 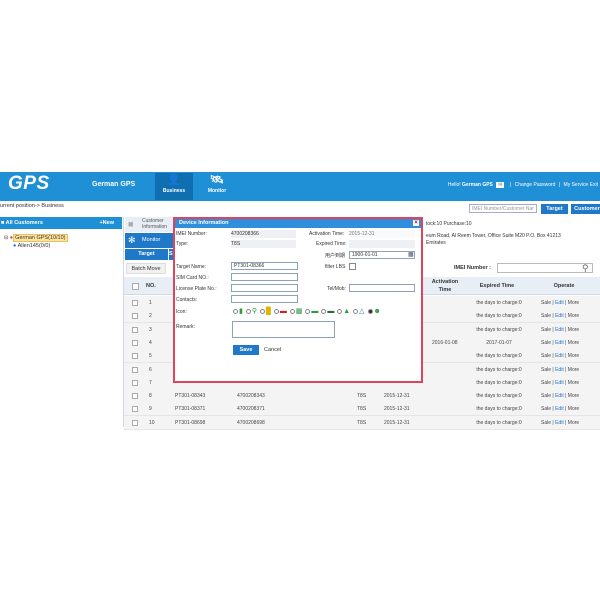 I want to click on tractor-icon: ▬, so click(x=330, y=311).